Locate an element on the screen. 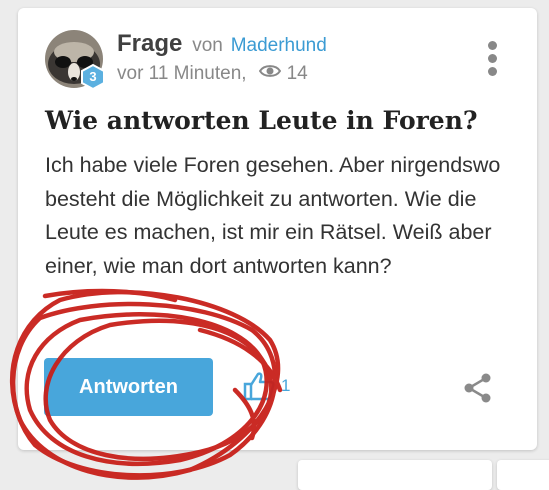  answer-button: Antworten is located at coordinates (128, 387).